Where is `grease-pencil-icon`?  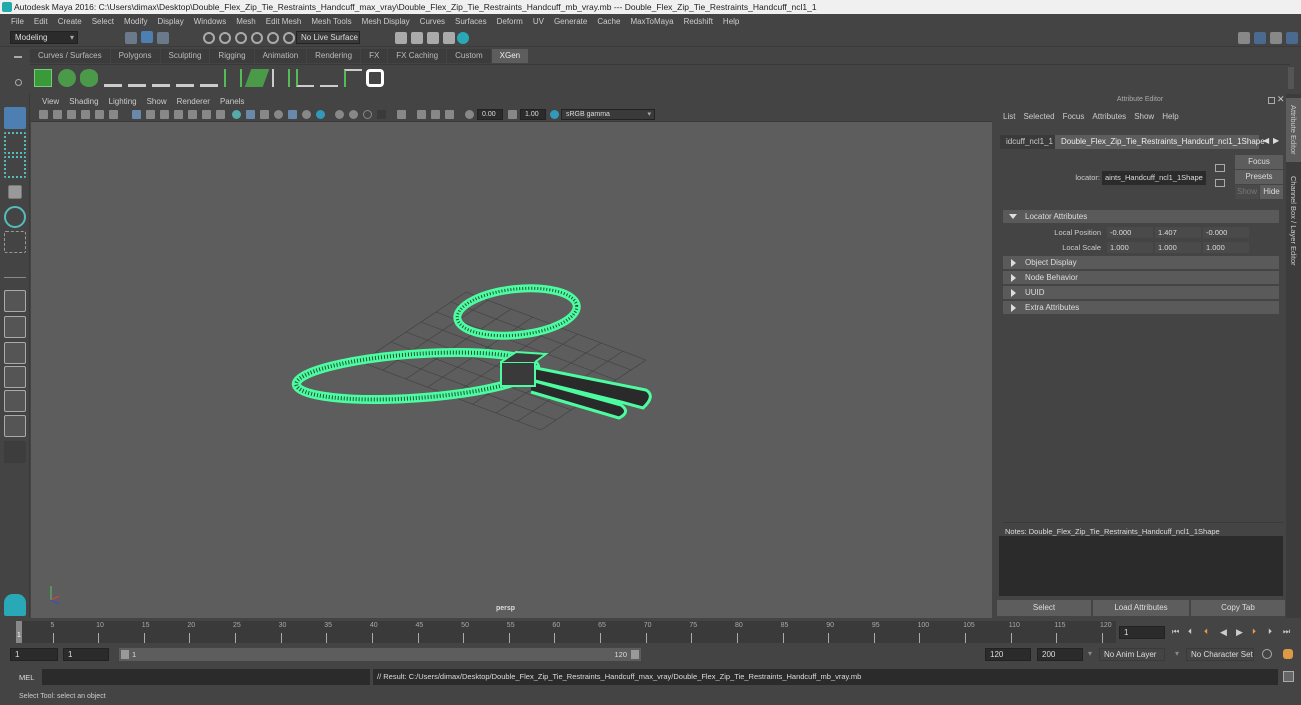 grease-pencil-icon is located at coordinates (113, 114).